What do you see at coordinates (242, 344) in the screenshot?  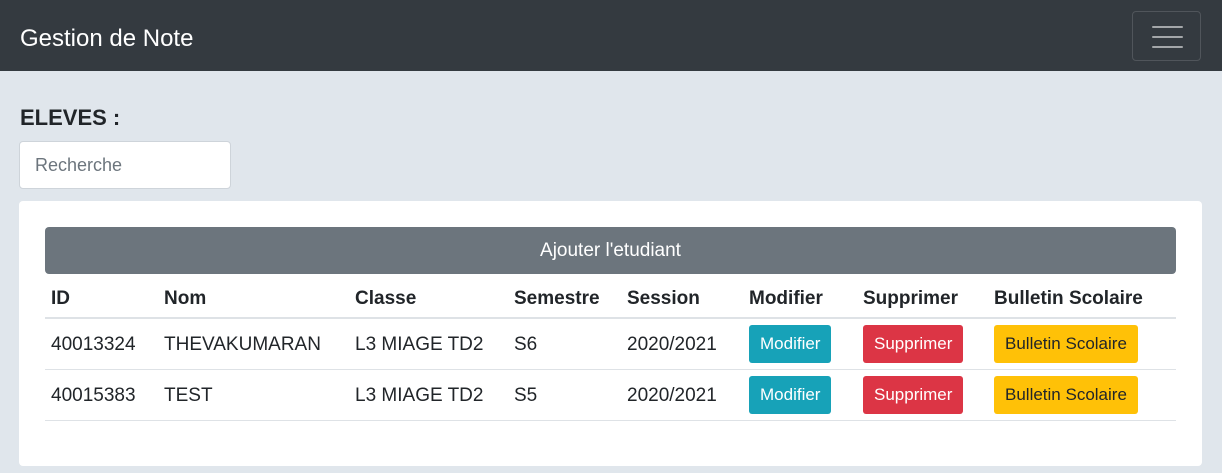 I see `student-nom: THEVAKUMARAN` at bounding box center [242, 344].